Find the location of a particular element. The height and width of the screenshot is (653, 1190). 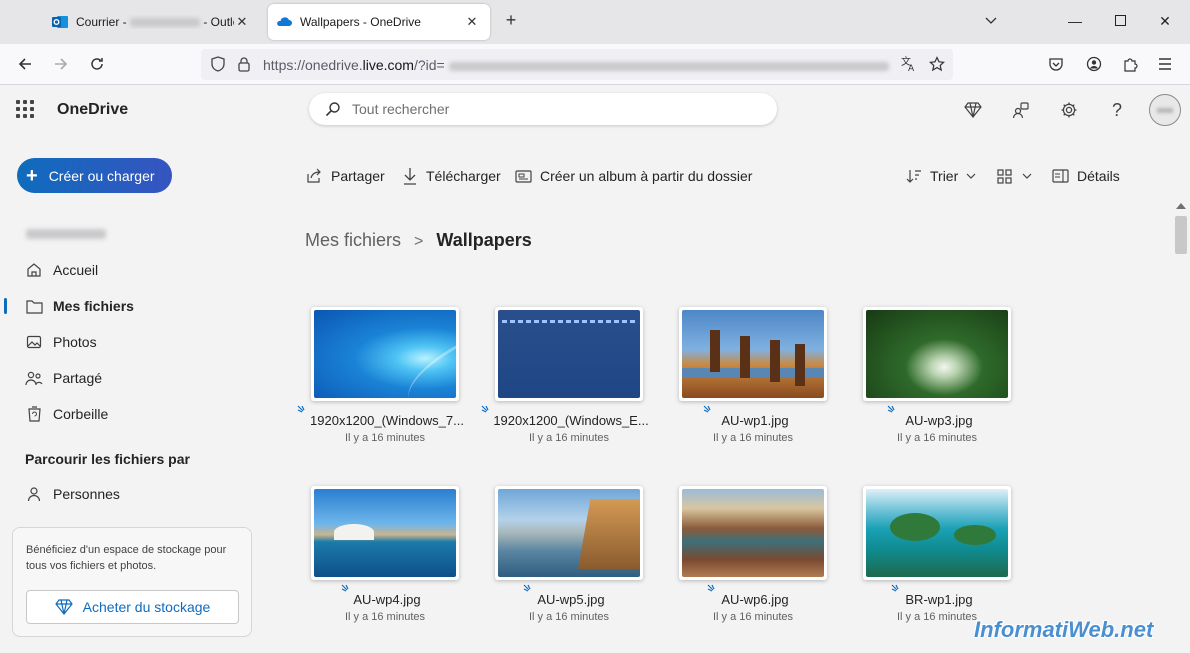

download-icon is located at coordinates (410, 176).